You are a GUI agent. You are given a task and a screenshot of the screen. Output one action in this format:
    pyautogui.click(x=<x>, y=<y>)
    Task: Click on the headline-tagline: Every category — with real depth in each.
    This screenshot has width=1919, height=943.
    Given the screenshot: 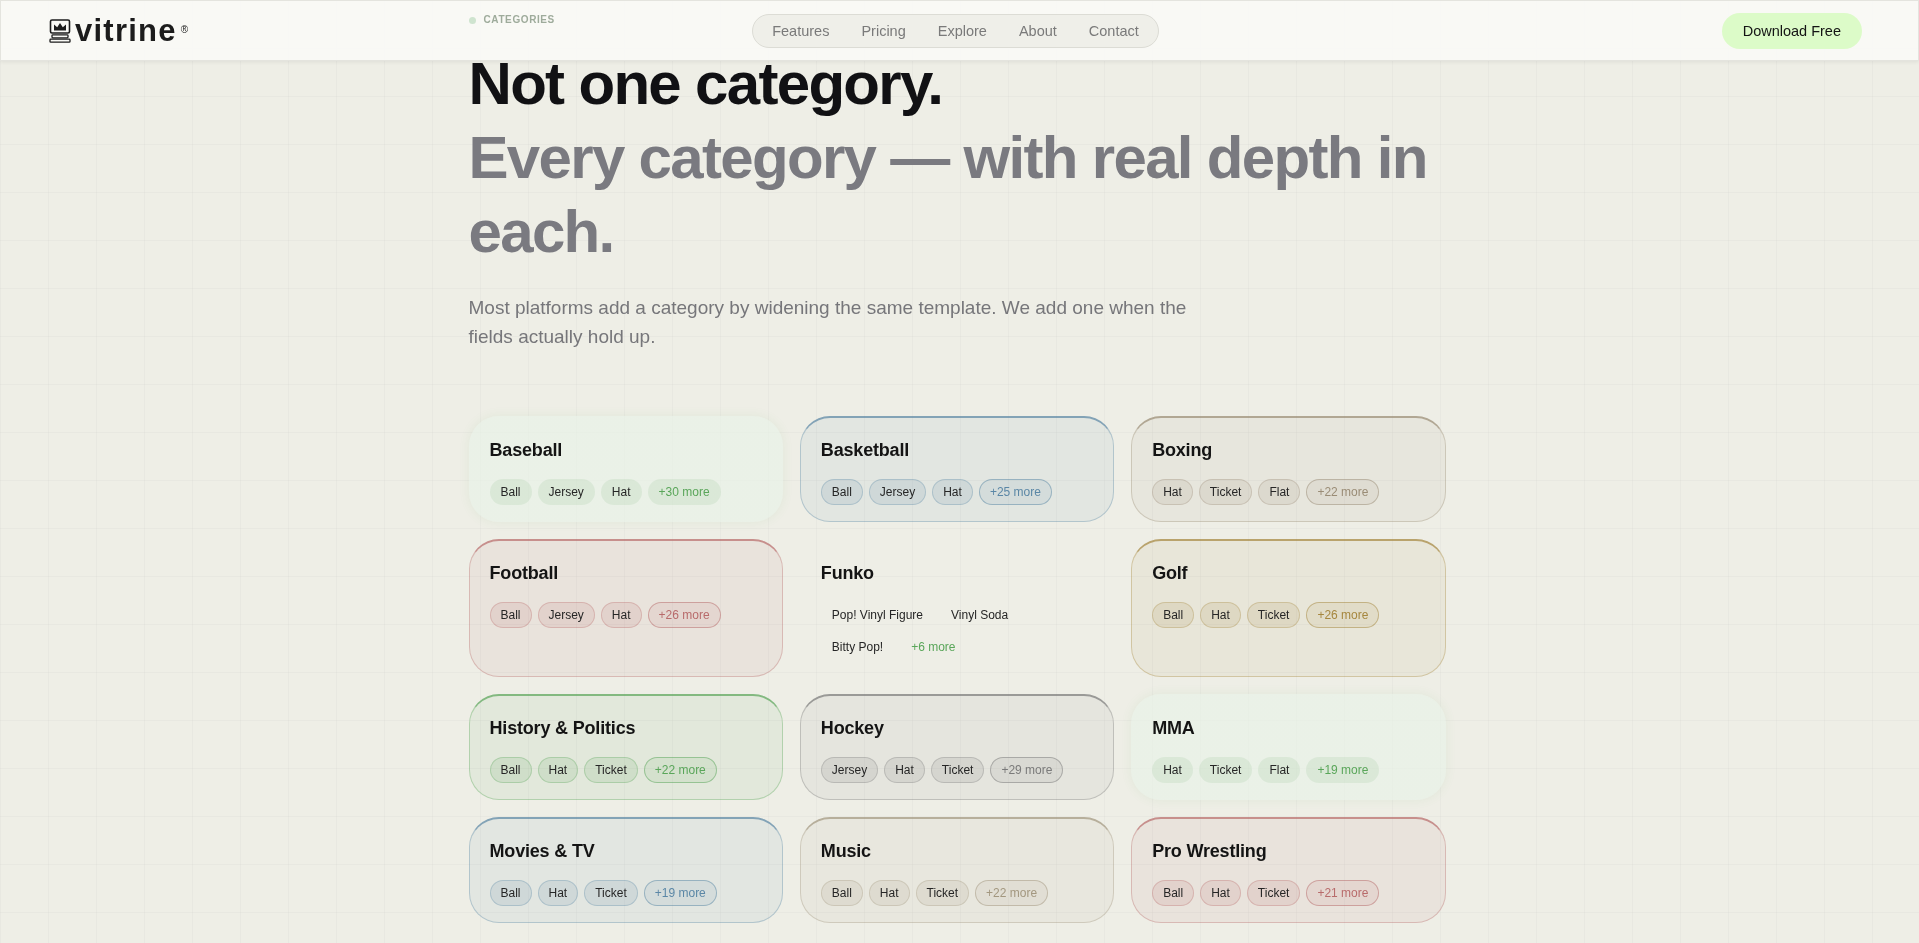 What is the action you would take?
    pyautogui.click(x=948, y=195)
    